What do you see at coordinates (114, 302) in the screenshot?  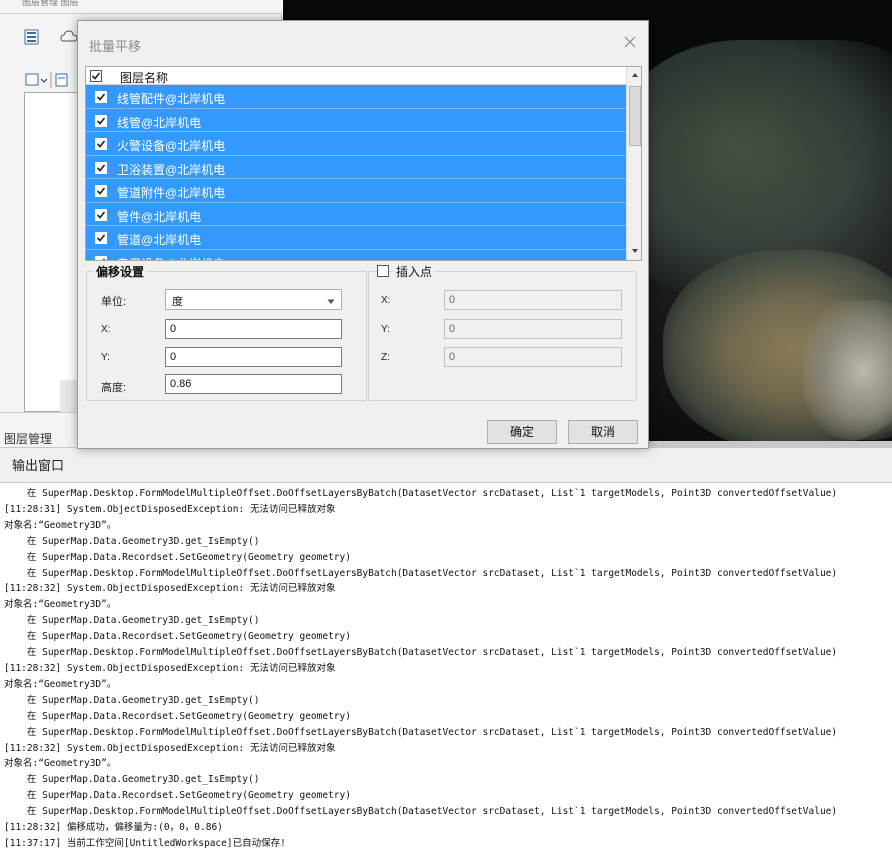 I see `unit-label: 单位:` at bounding box center [114, 302].